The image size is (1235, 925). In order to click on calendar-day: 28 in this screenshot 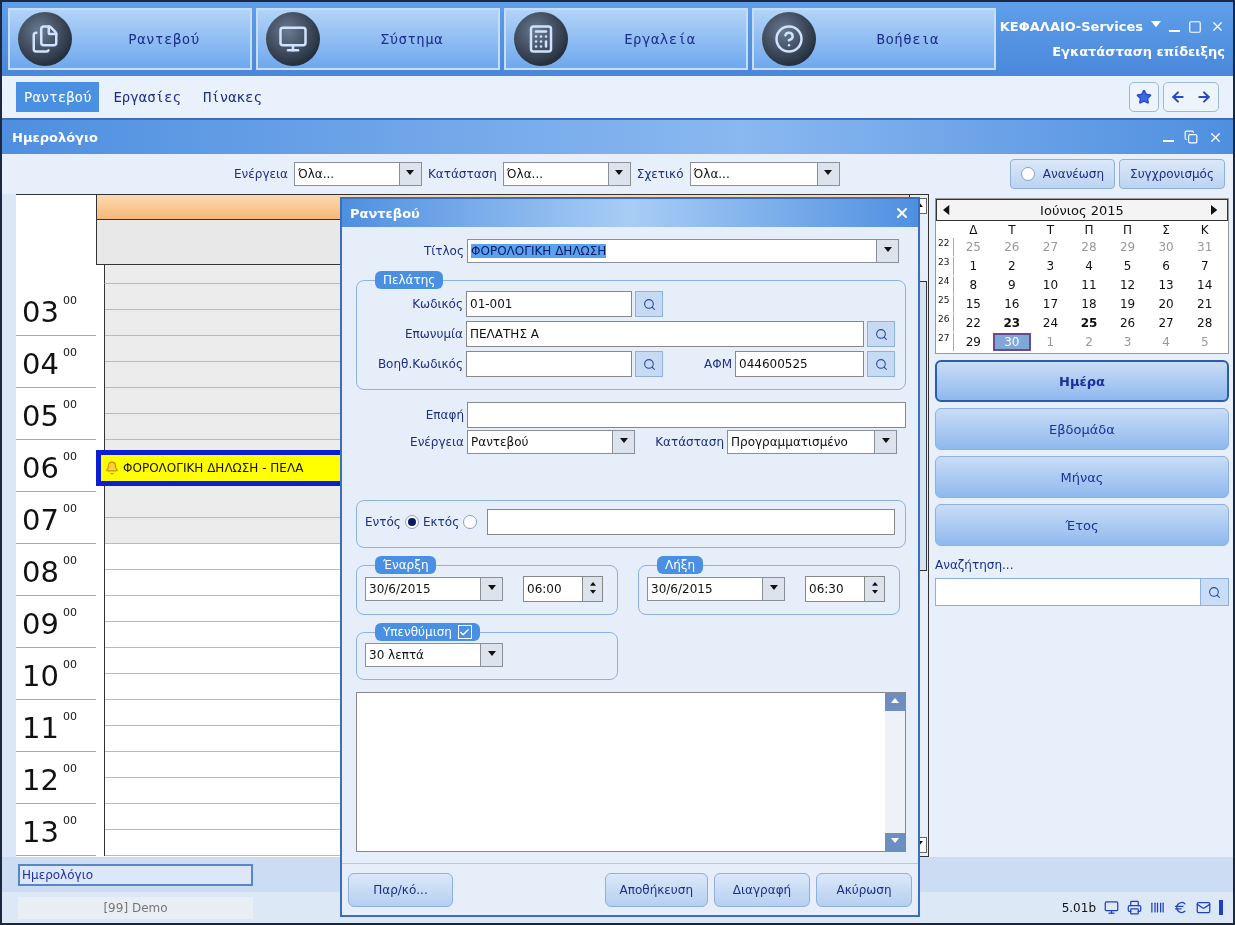, I will do `click(1204, 323)`.